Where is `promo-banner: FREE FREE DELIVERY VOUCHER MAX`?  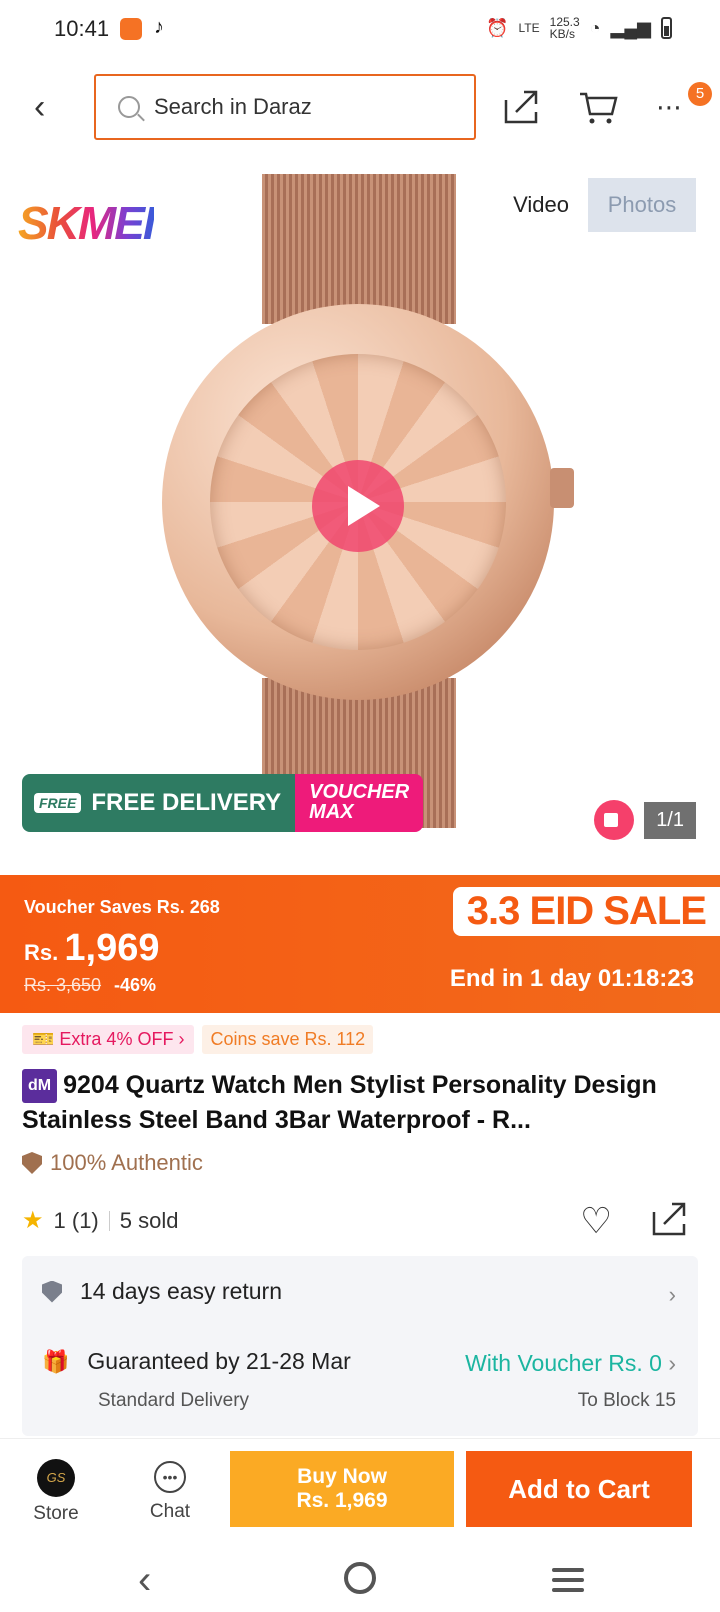
promo-banner: FREE FREE DELIVERY VOUCHER MAX is located at coordinates (223, 803).